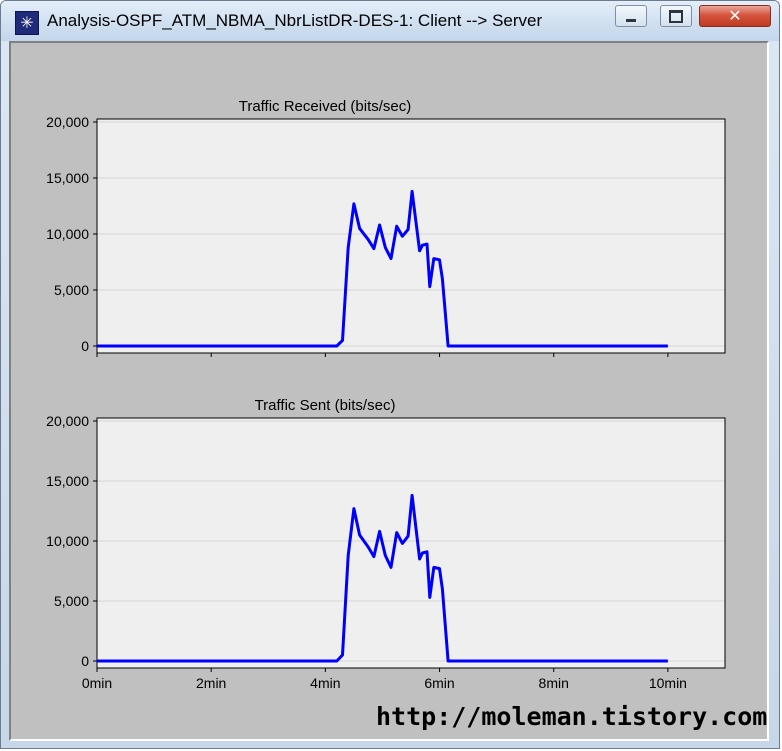 The height and width of the screenshot is (751, 782). I want to click on chart-title: Traffic Sent (bits/sec), so click(325, 405).